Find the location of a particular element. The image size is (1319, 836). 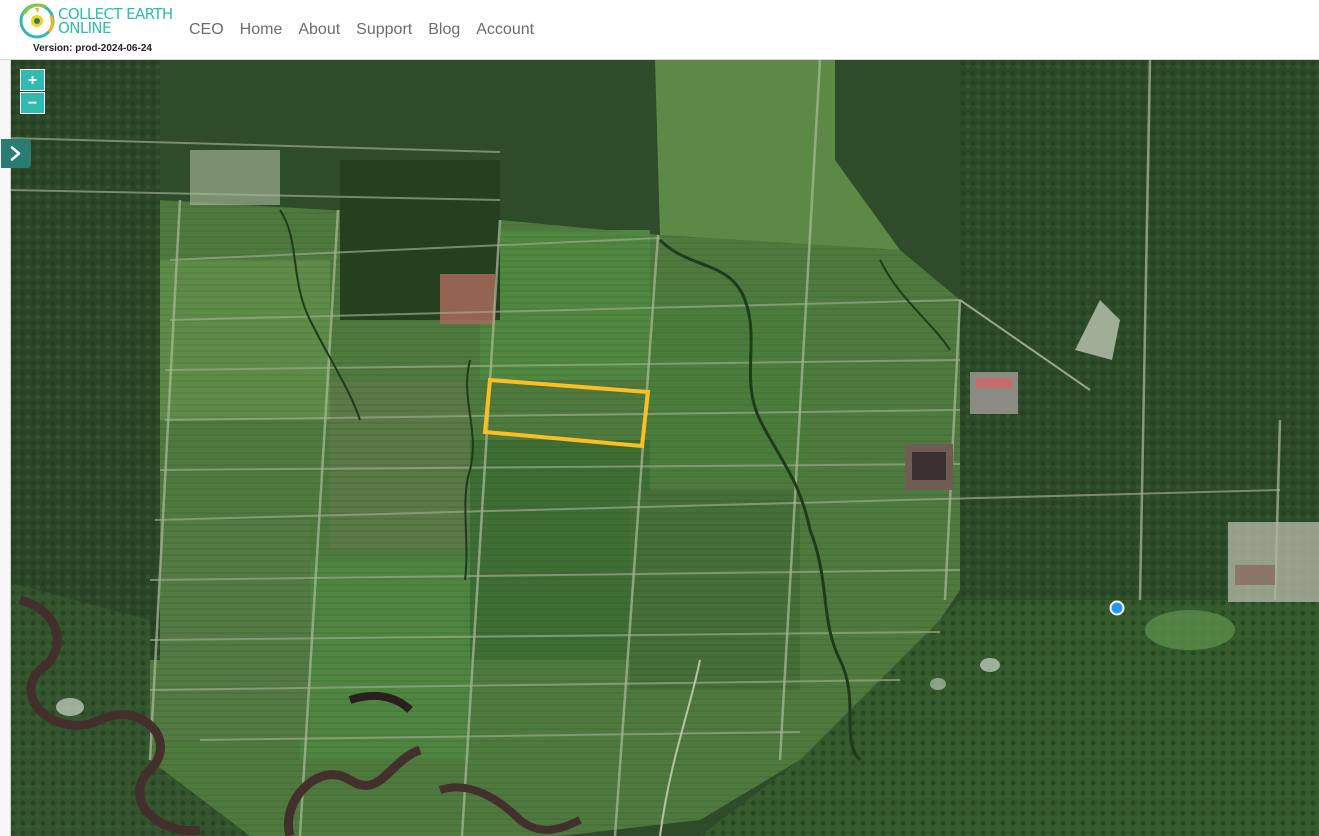

nav-link-about: About is located at coordinates (319, 30).